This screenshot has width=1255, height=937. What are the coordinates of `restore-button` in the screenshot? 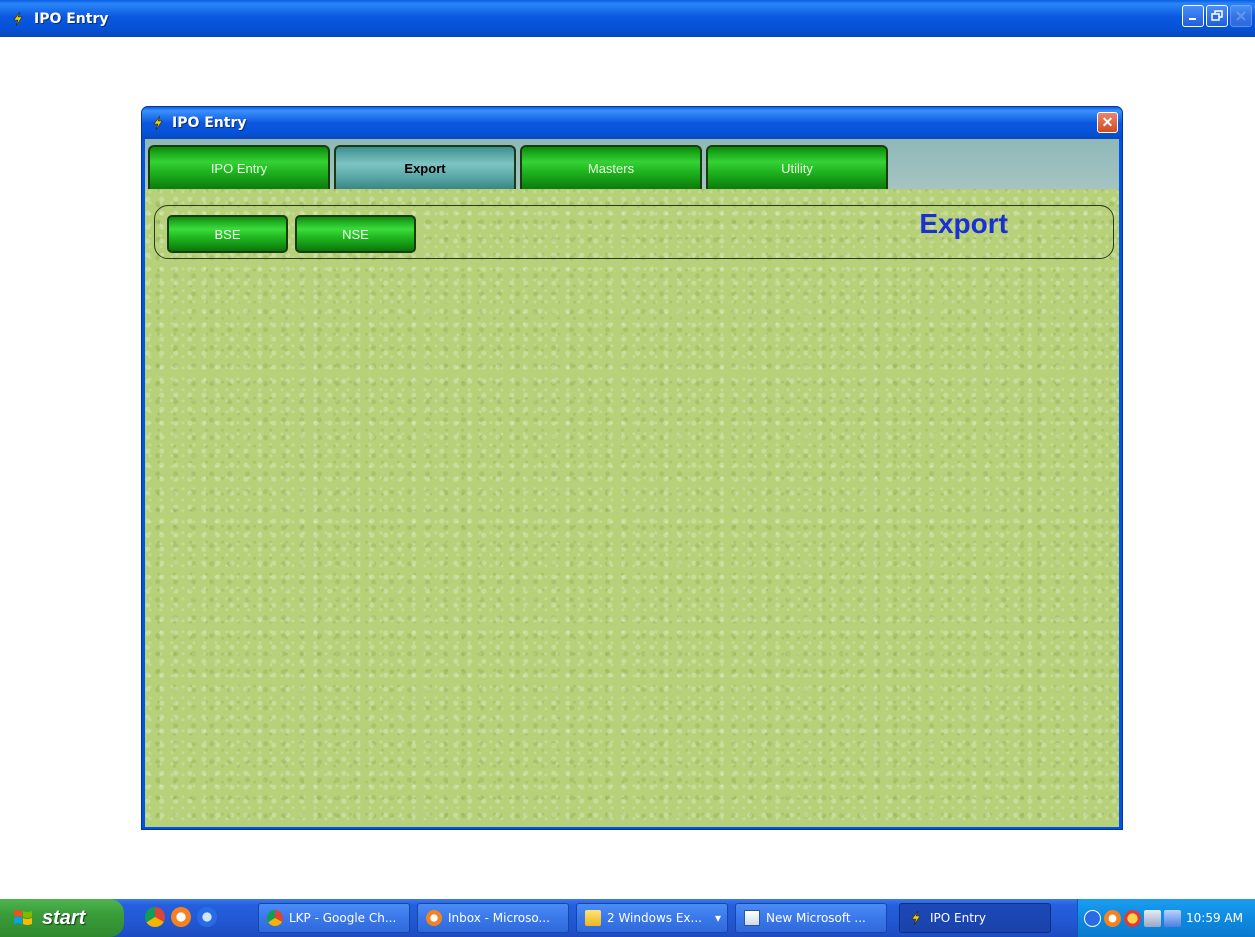 It's located at (1217, 16).